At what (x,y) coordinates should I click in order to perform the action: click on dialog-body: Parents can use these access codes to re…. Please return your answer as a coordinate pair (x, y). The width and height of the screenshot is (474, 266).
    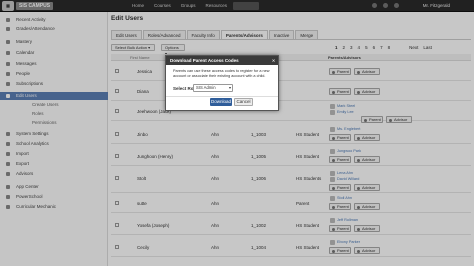
    Looking at the image, I should click on (222, 88).